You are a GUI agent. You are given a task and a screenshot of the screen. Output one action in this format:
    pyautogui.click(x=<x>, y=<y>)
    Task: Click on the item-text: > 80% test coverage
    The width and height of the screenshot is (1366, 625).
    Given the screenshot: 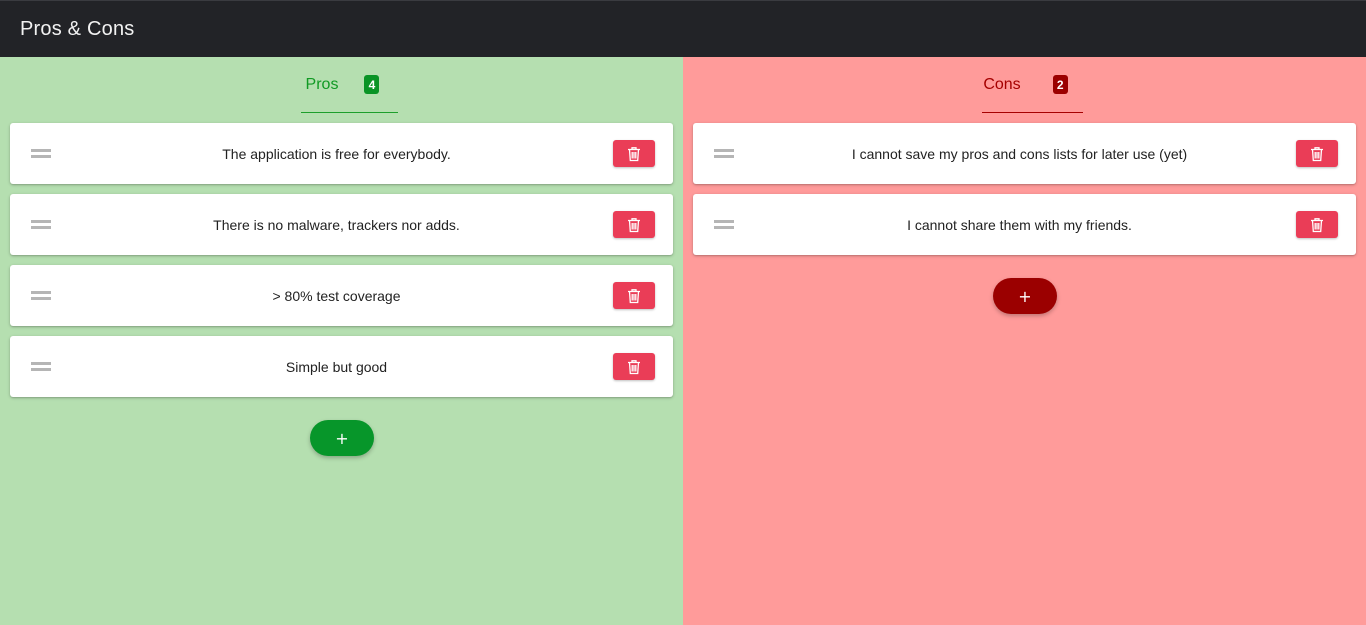 What is the action you would take?
    pyautogui.click(x=336, y=295)
    